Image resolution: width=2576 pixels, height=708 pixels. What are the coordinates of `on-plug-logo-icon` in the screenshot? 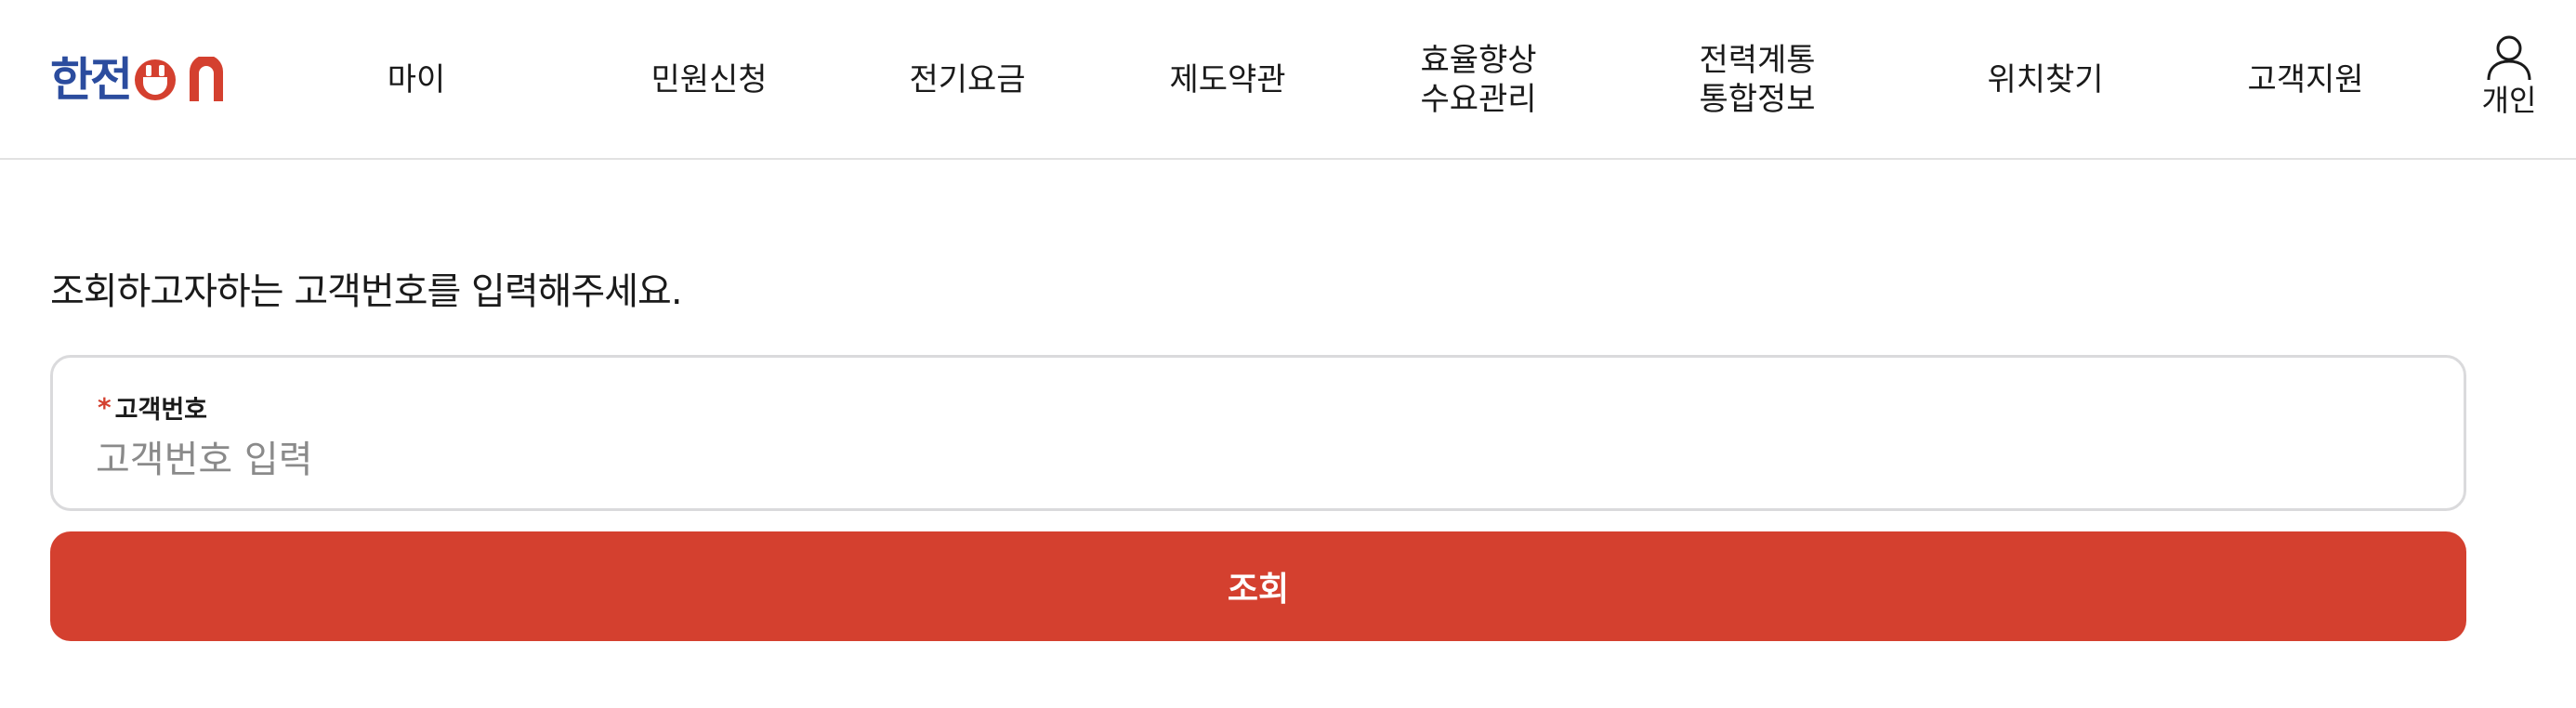 It's located at (179, 79).